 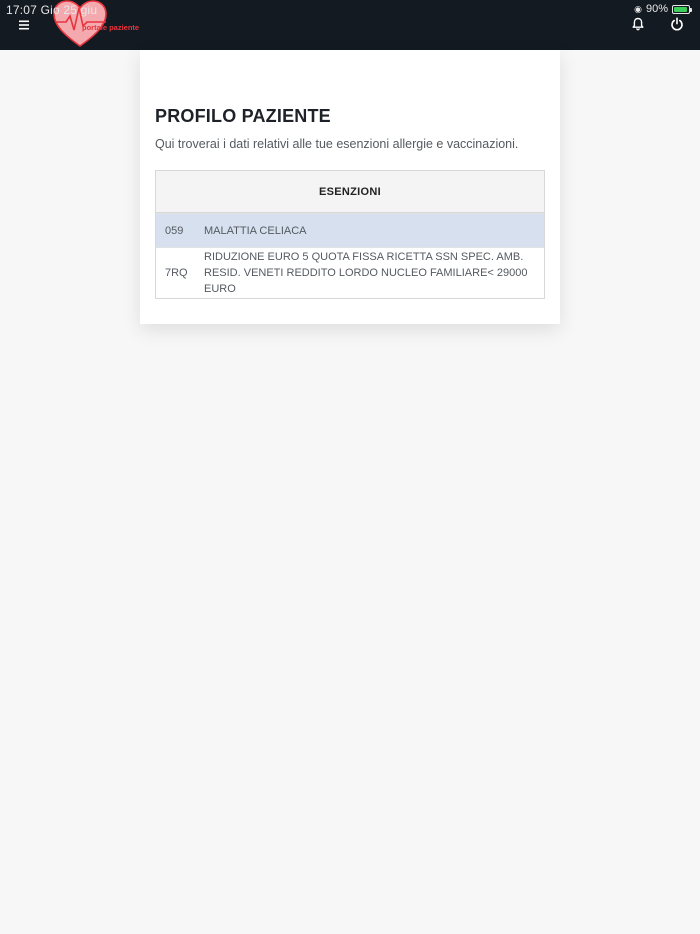 I want to click on table-header: ESENZIONI, so click(x=350, y=192).